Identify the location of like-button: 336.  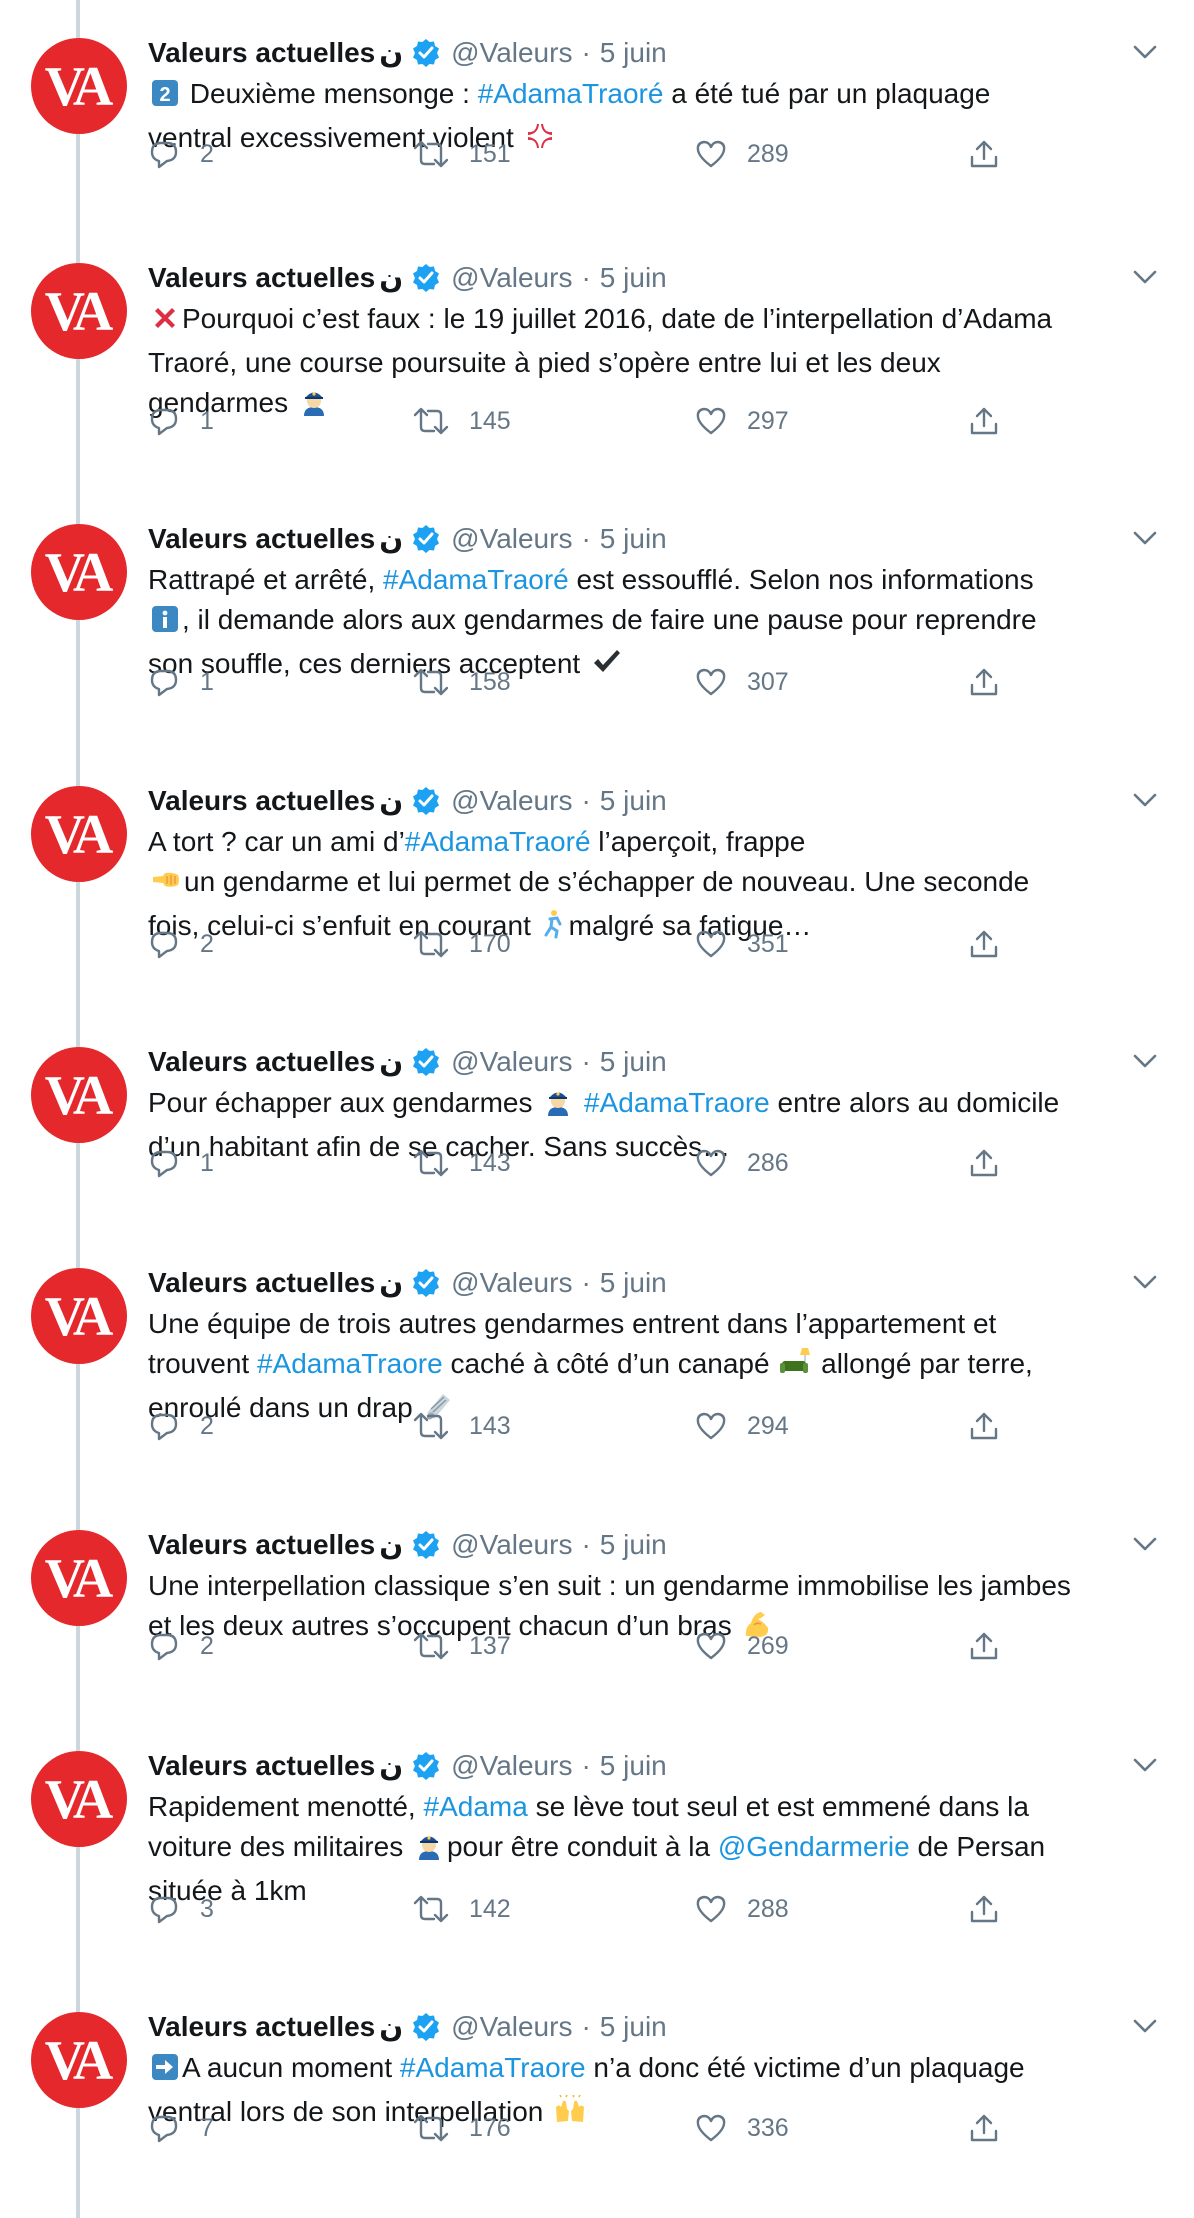
(742, 2128).